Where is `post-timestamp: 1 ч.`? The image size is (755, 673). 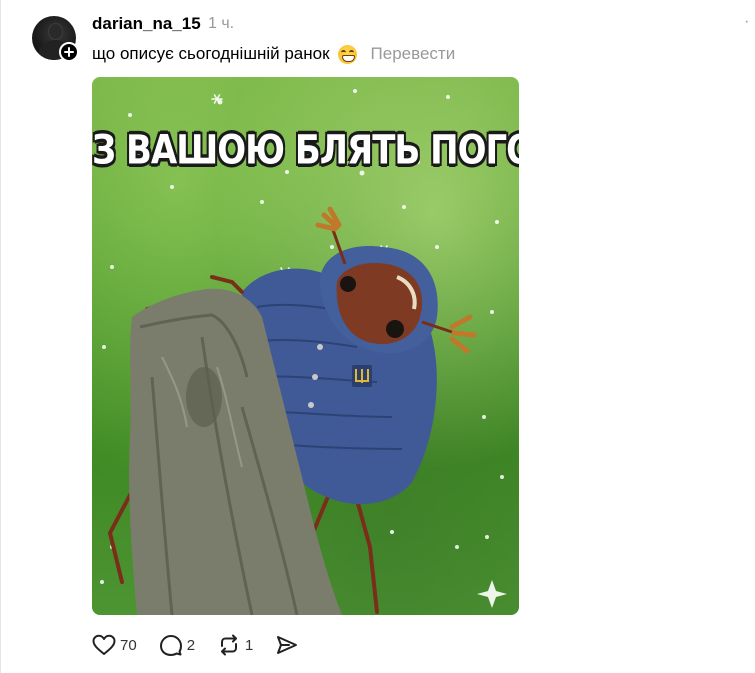 post-timestamp: 1 ч. is located at coordinates (221, 24).